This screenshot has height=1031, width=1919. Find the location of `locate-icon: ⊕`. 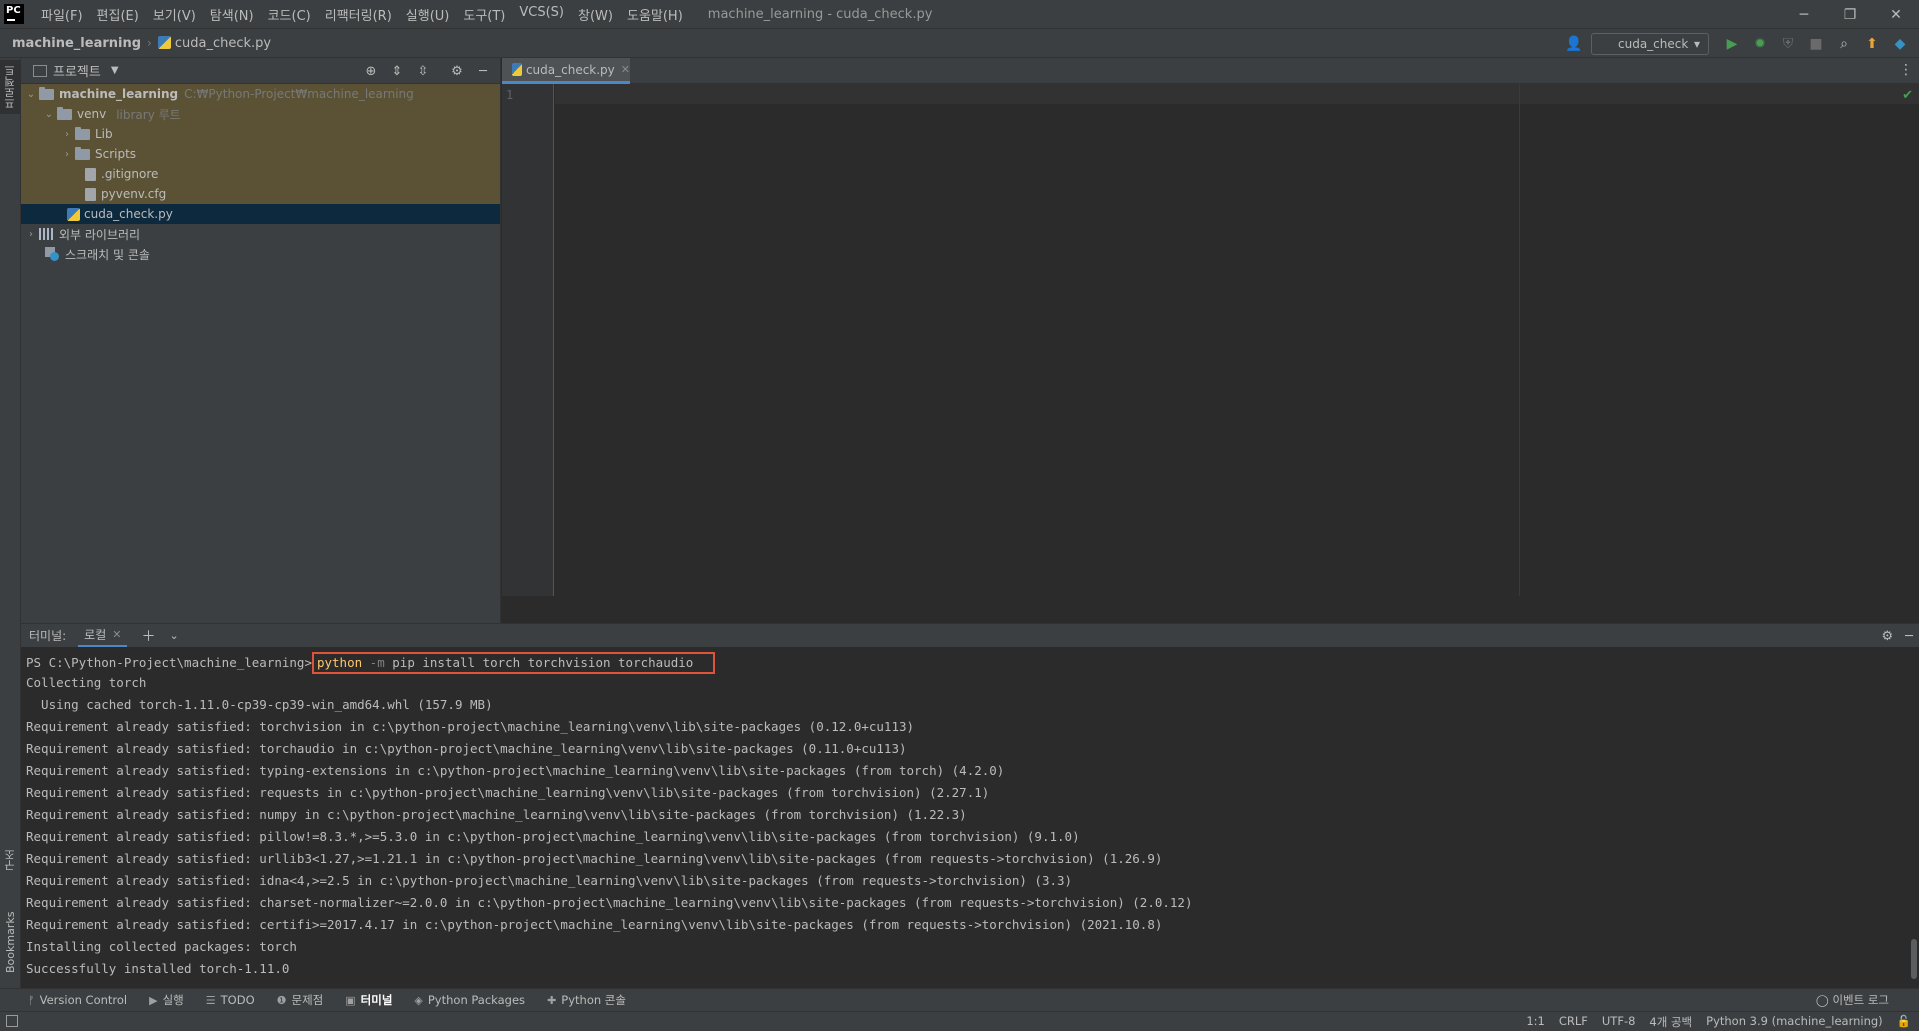

locate-icon: ⊕ is located at coordinates (371, 71).